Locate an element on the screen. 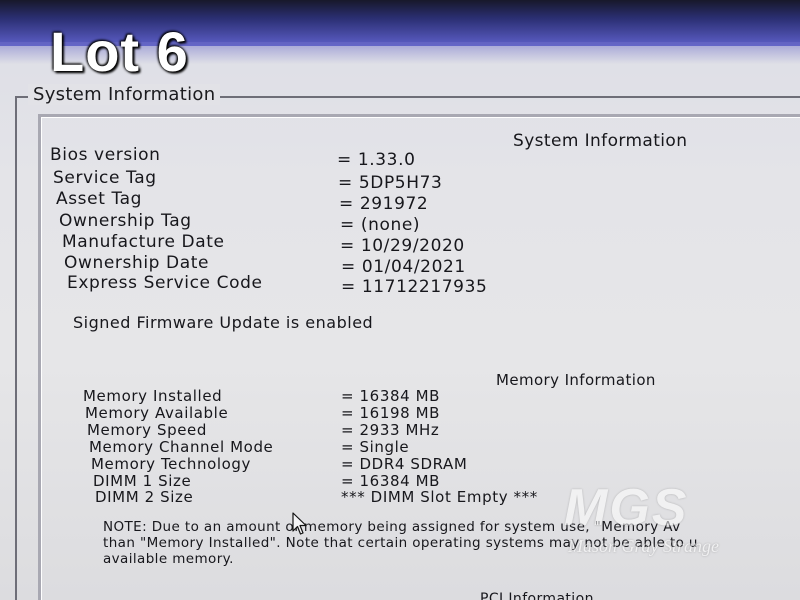 The height and width of the screenshot is (600, 800). bios-version-value: = 1.33.0 is located at coordinates (376, 160).